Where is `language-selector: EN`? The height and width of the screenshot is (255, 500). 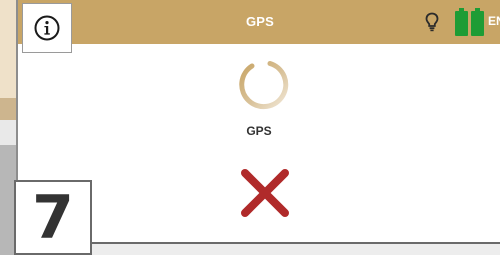 language-selector: EN is located at coordinates (494, 21).